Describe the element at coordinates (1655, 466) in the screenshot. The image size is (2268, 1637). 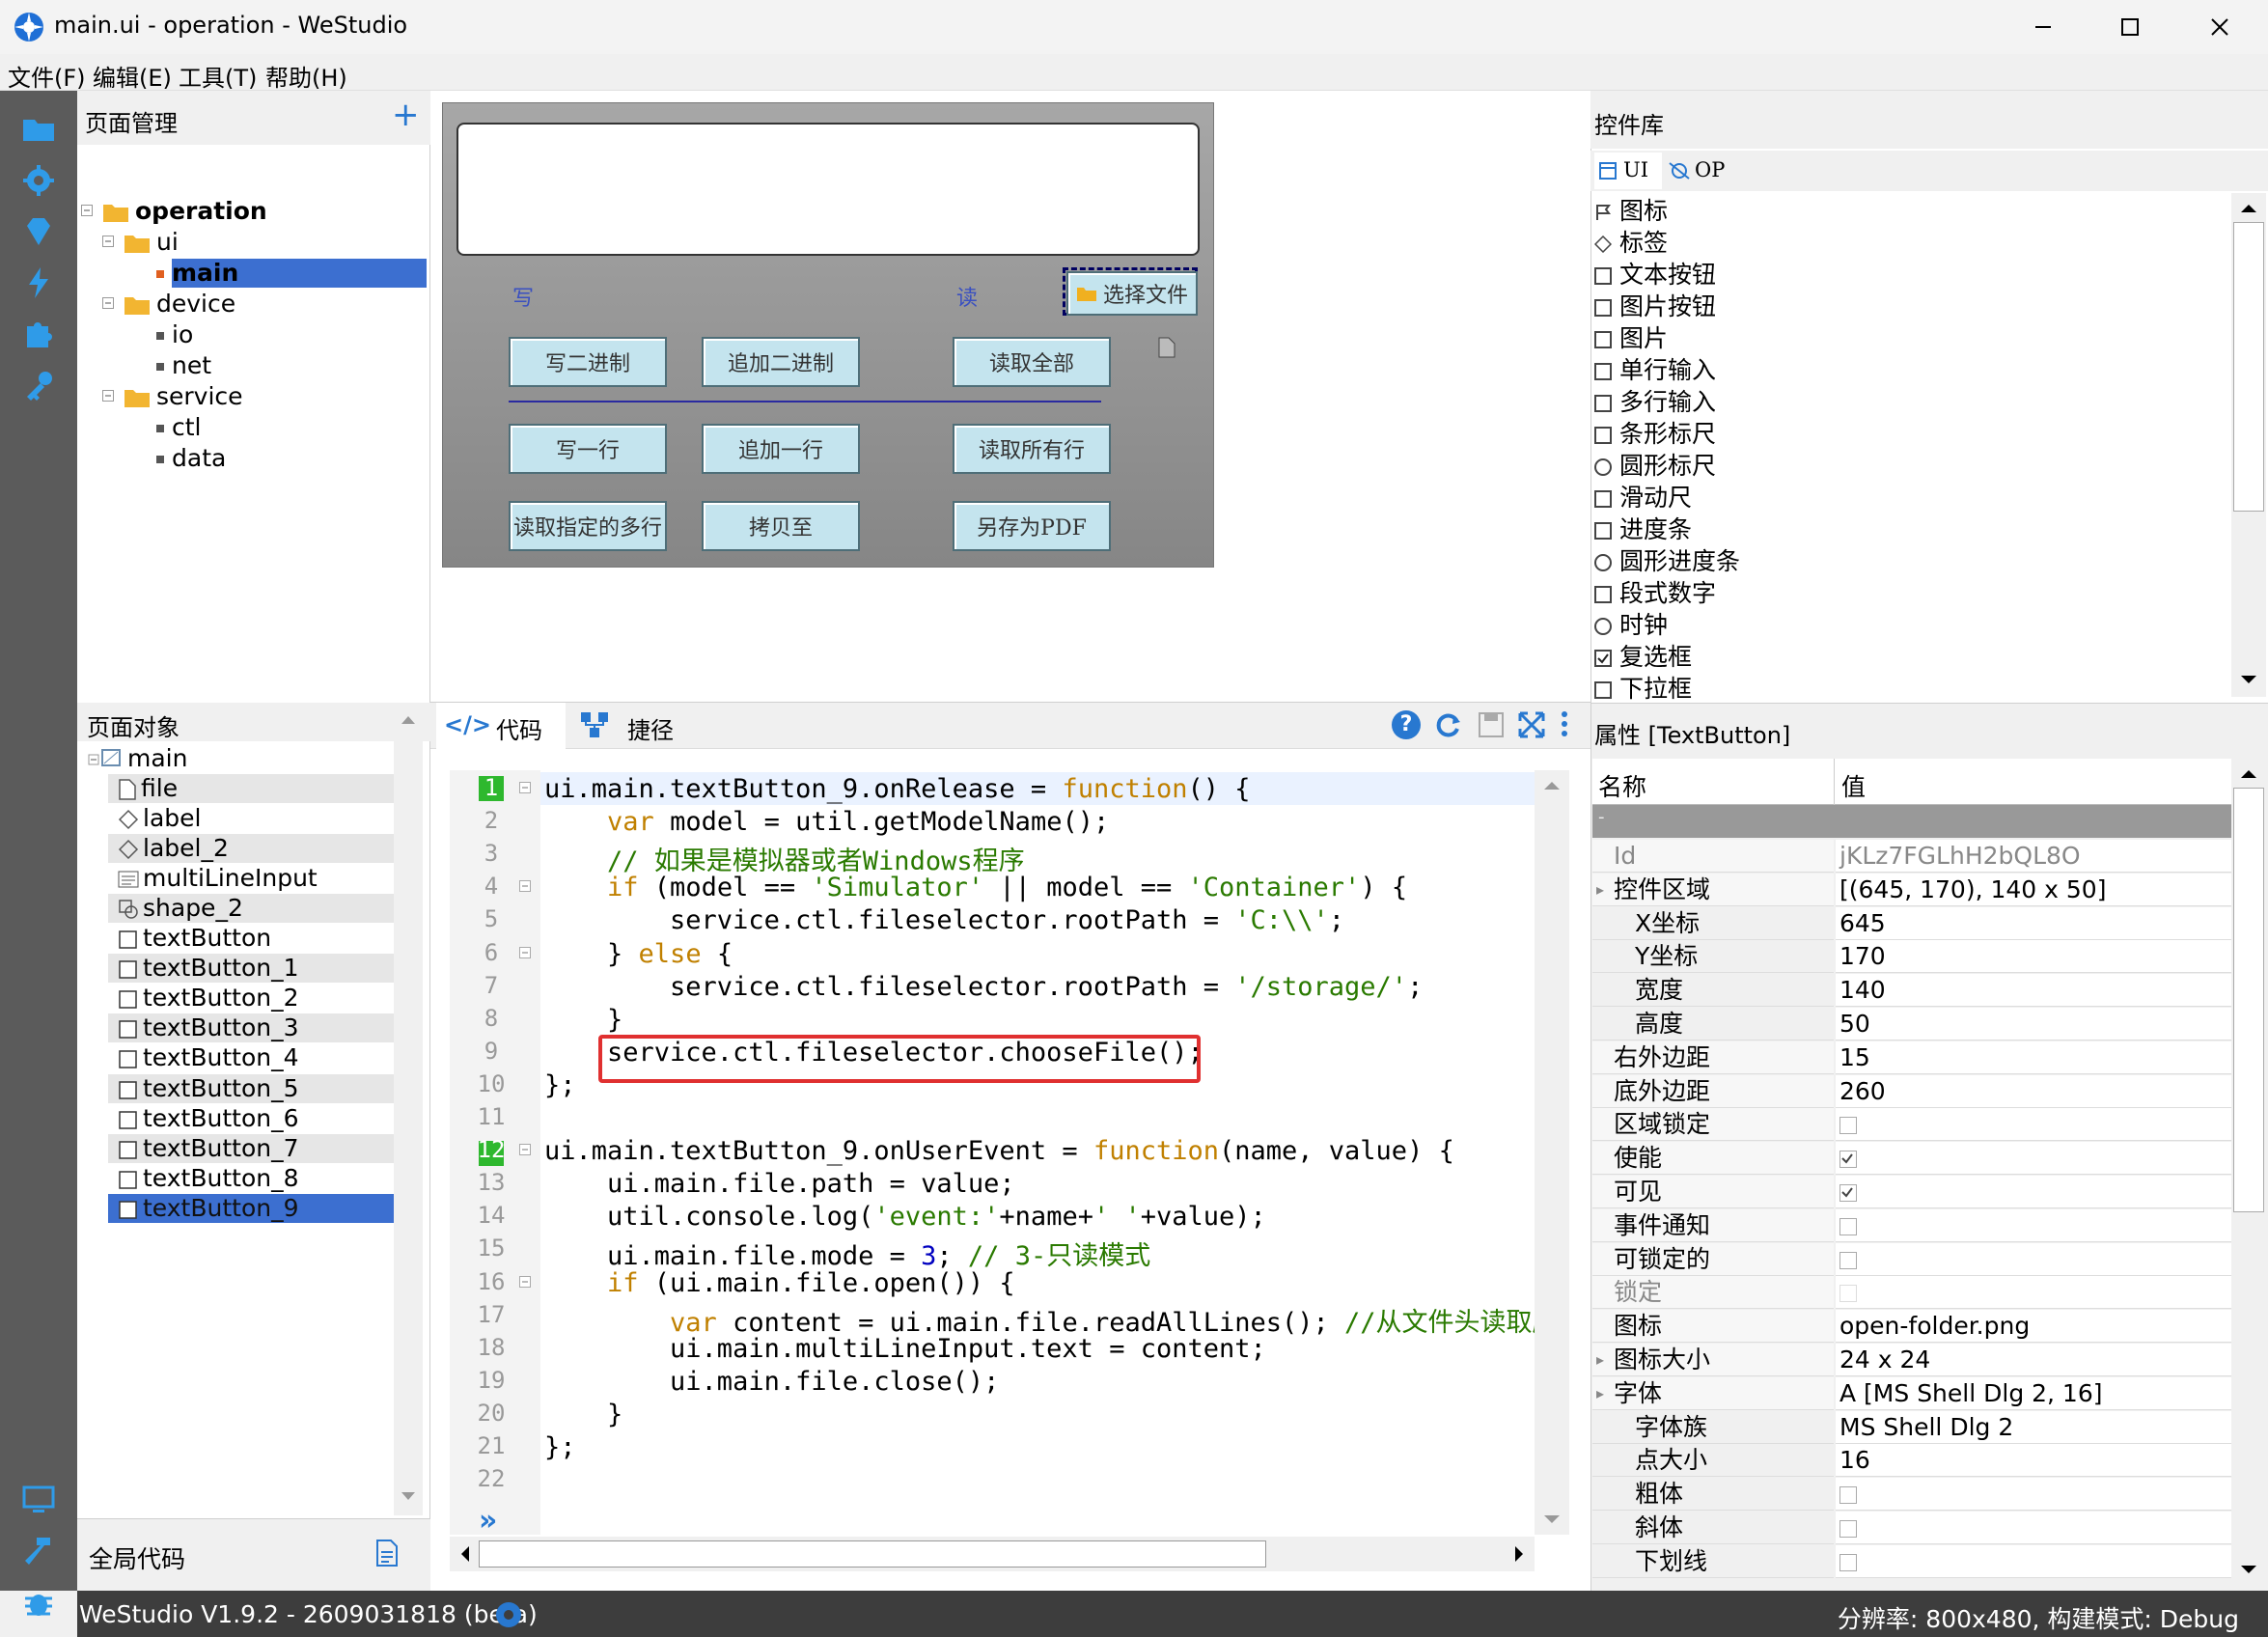
I see `widget-item-8: 圆形标尺` at that location.